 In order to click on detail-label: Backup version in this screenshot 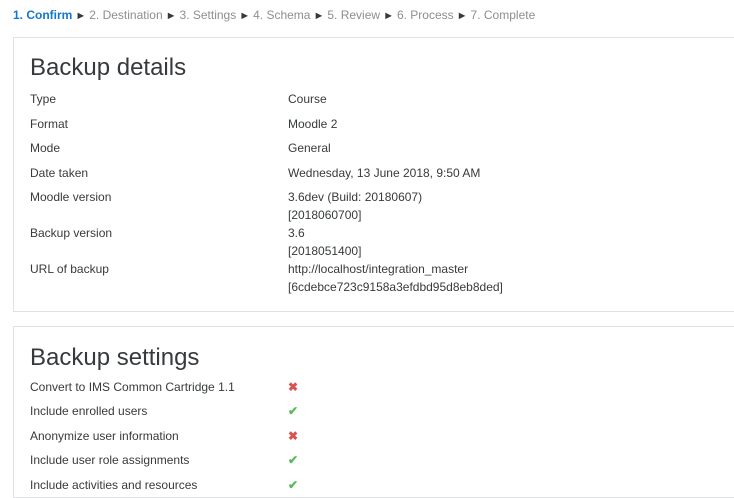, I will do `click(71, 233)`.